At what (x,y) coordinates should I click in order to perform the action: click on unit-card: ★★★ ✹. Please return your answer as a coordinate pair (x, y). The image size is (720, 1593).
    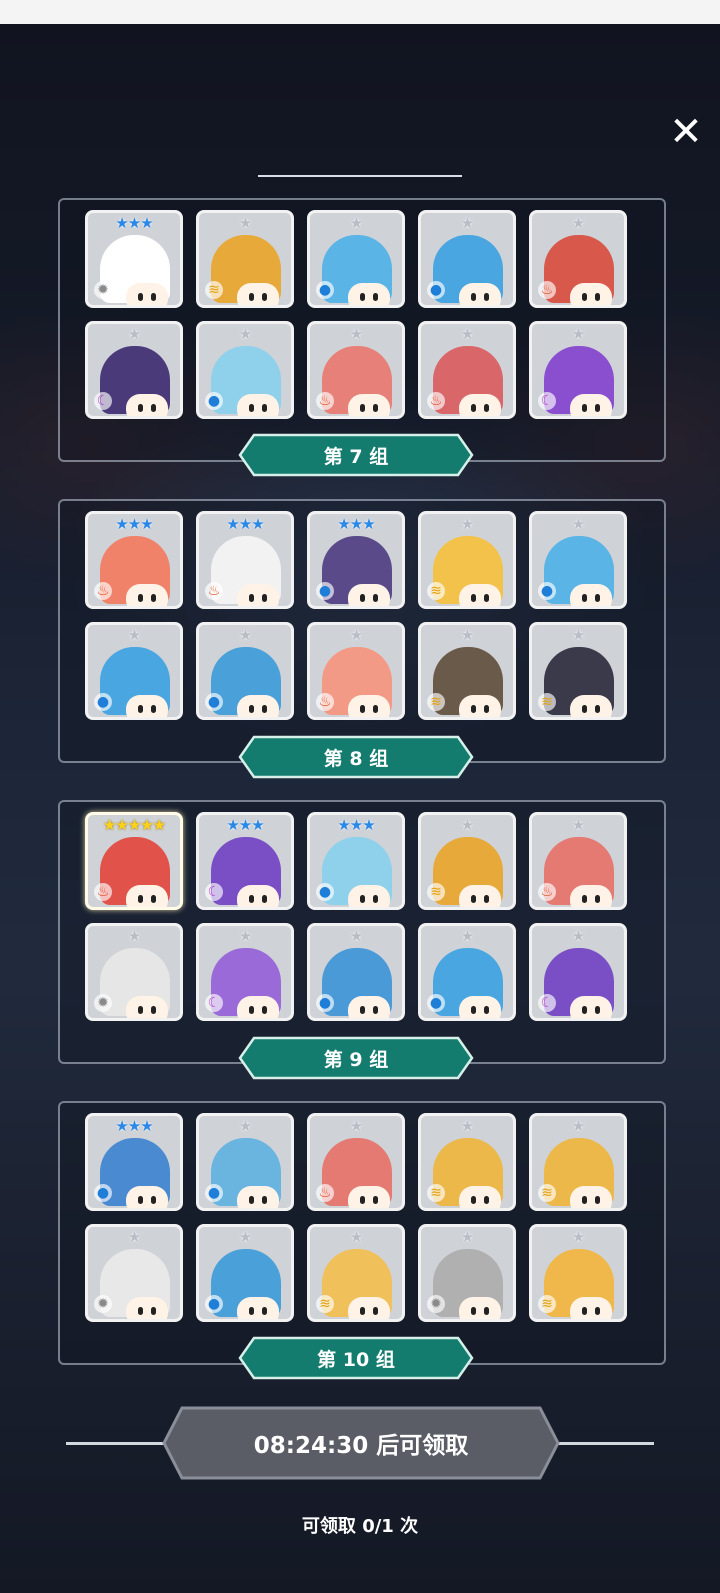
    Looking at the image, I should click on (134, 259).